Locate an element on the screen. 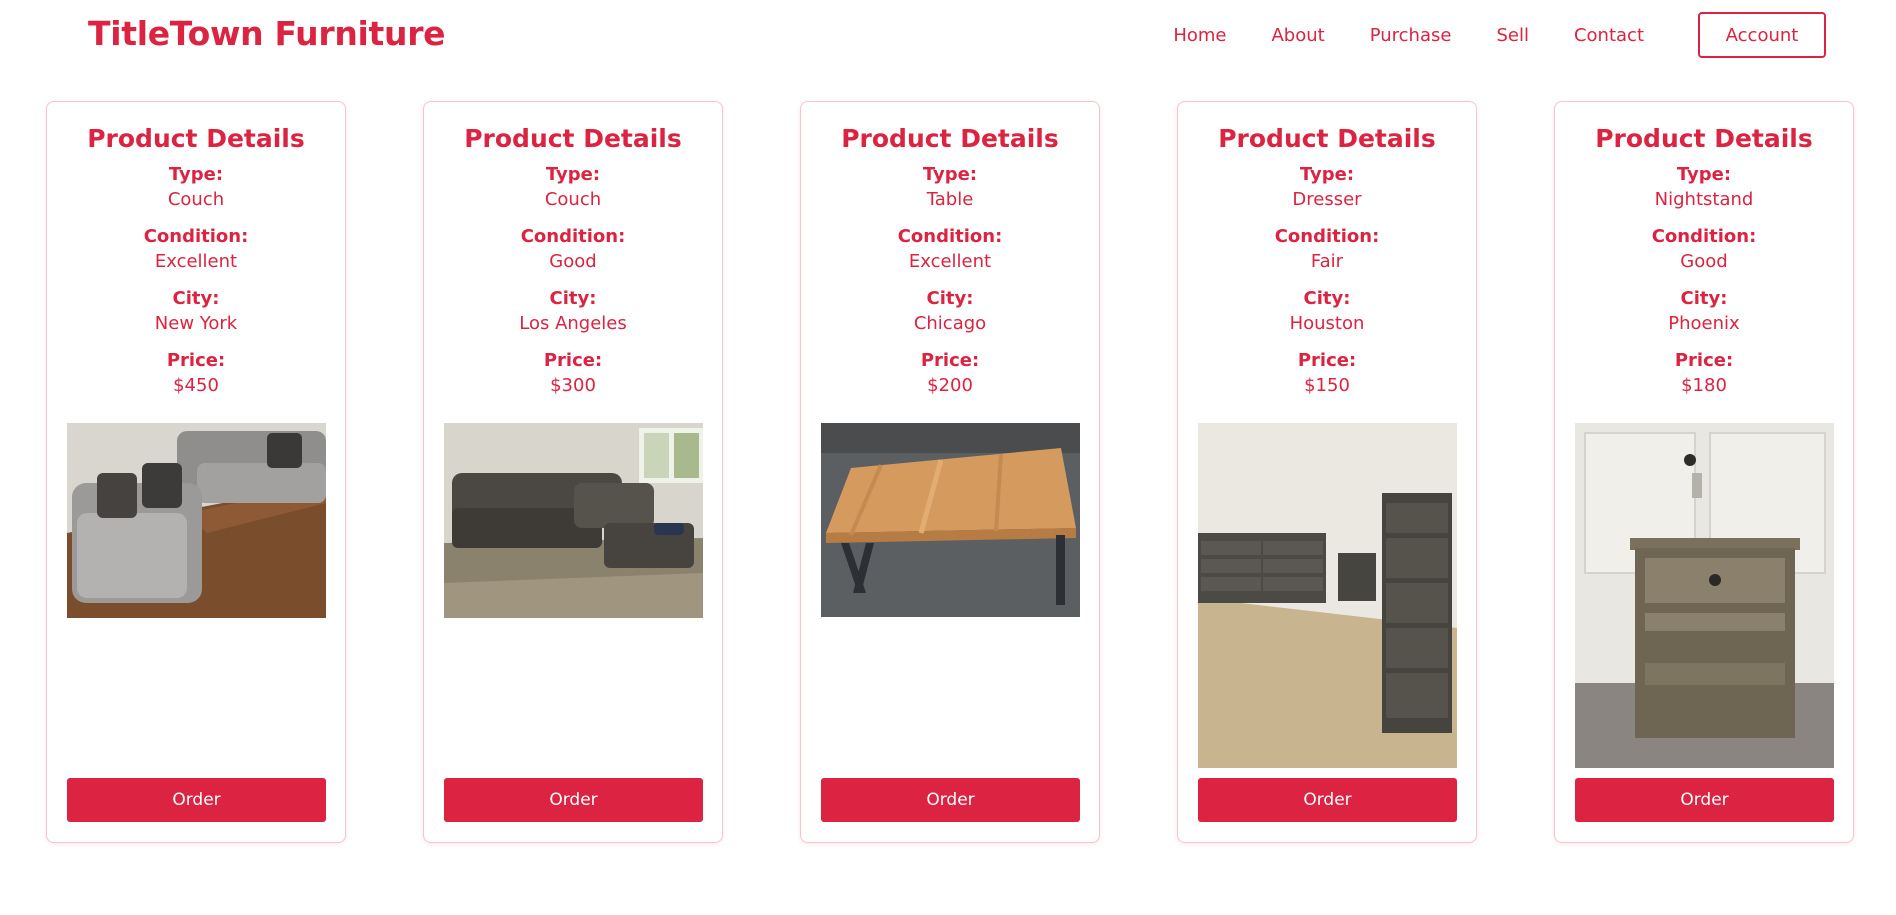  city-value: Houston is located at coordinates (1327, 323).